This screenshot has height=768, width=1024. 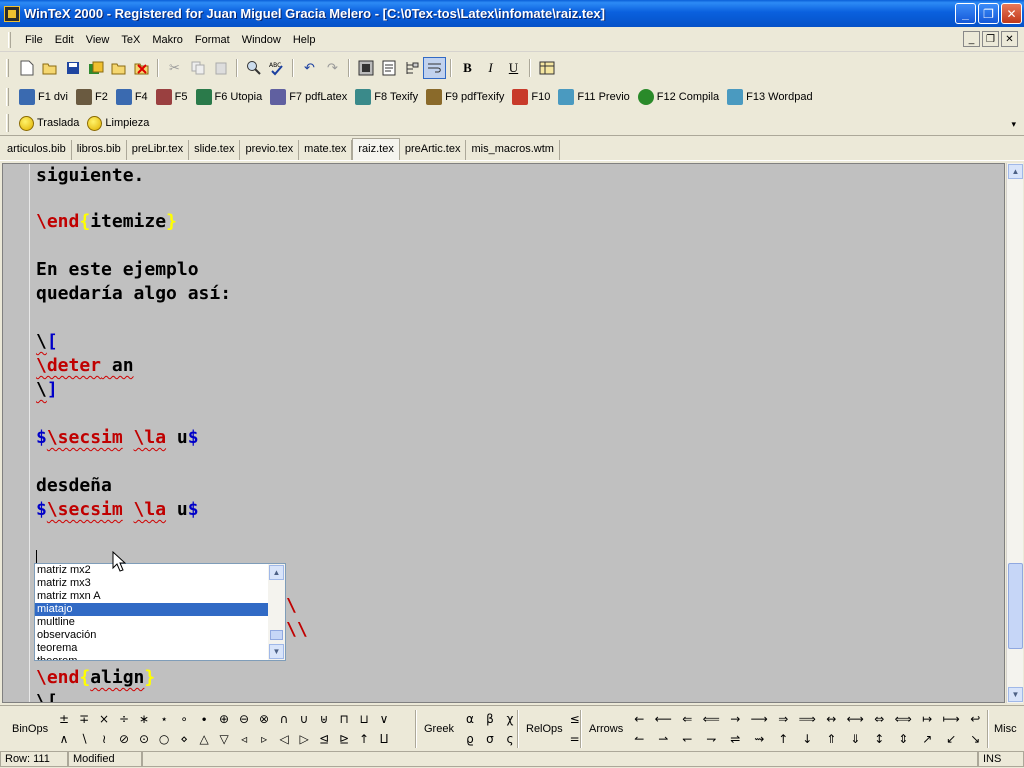 What do you see at coordinates (152, 648) in the screenshot?
I see `list-item: teorema` at bounding box center [152, 648].